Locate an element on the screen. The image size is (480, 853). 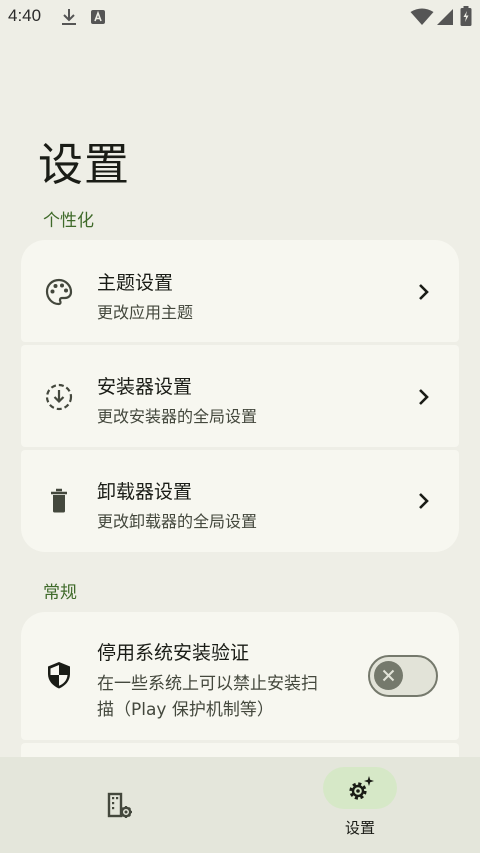
page-title: 设置 is located at coordinates (84, 164).